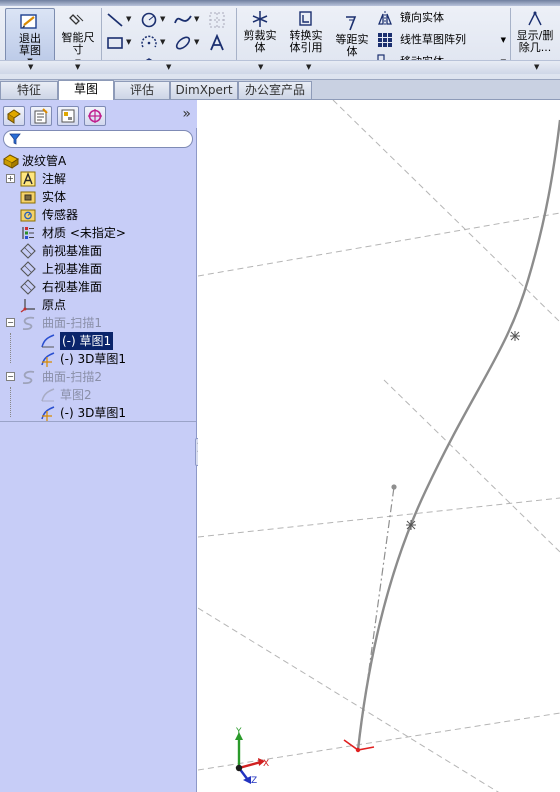  Describe the element at coordinates (266, 764) in the screenshot. I see `triad-x-label: X` at that location.